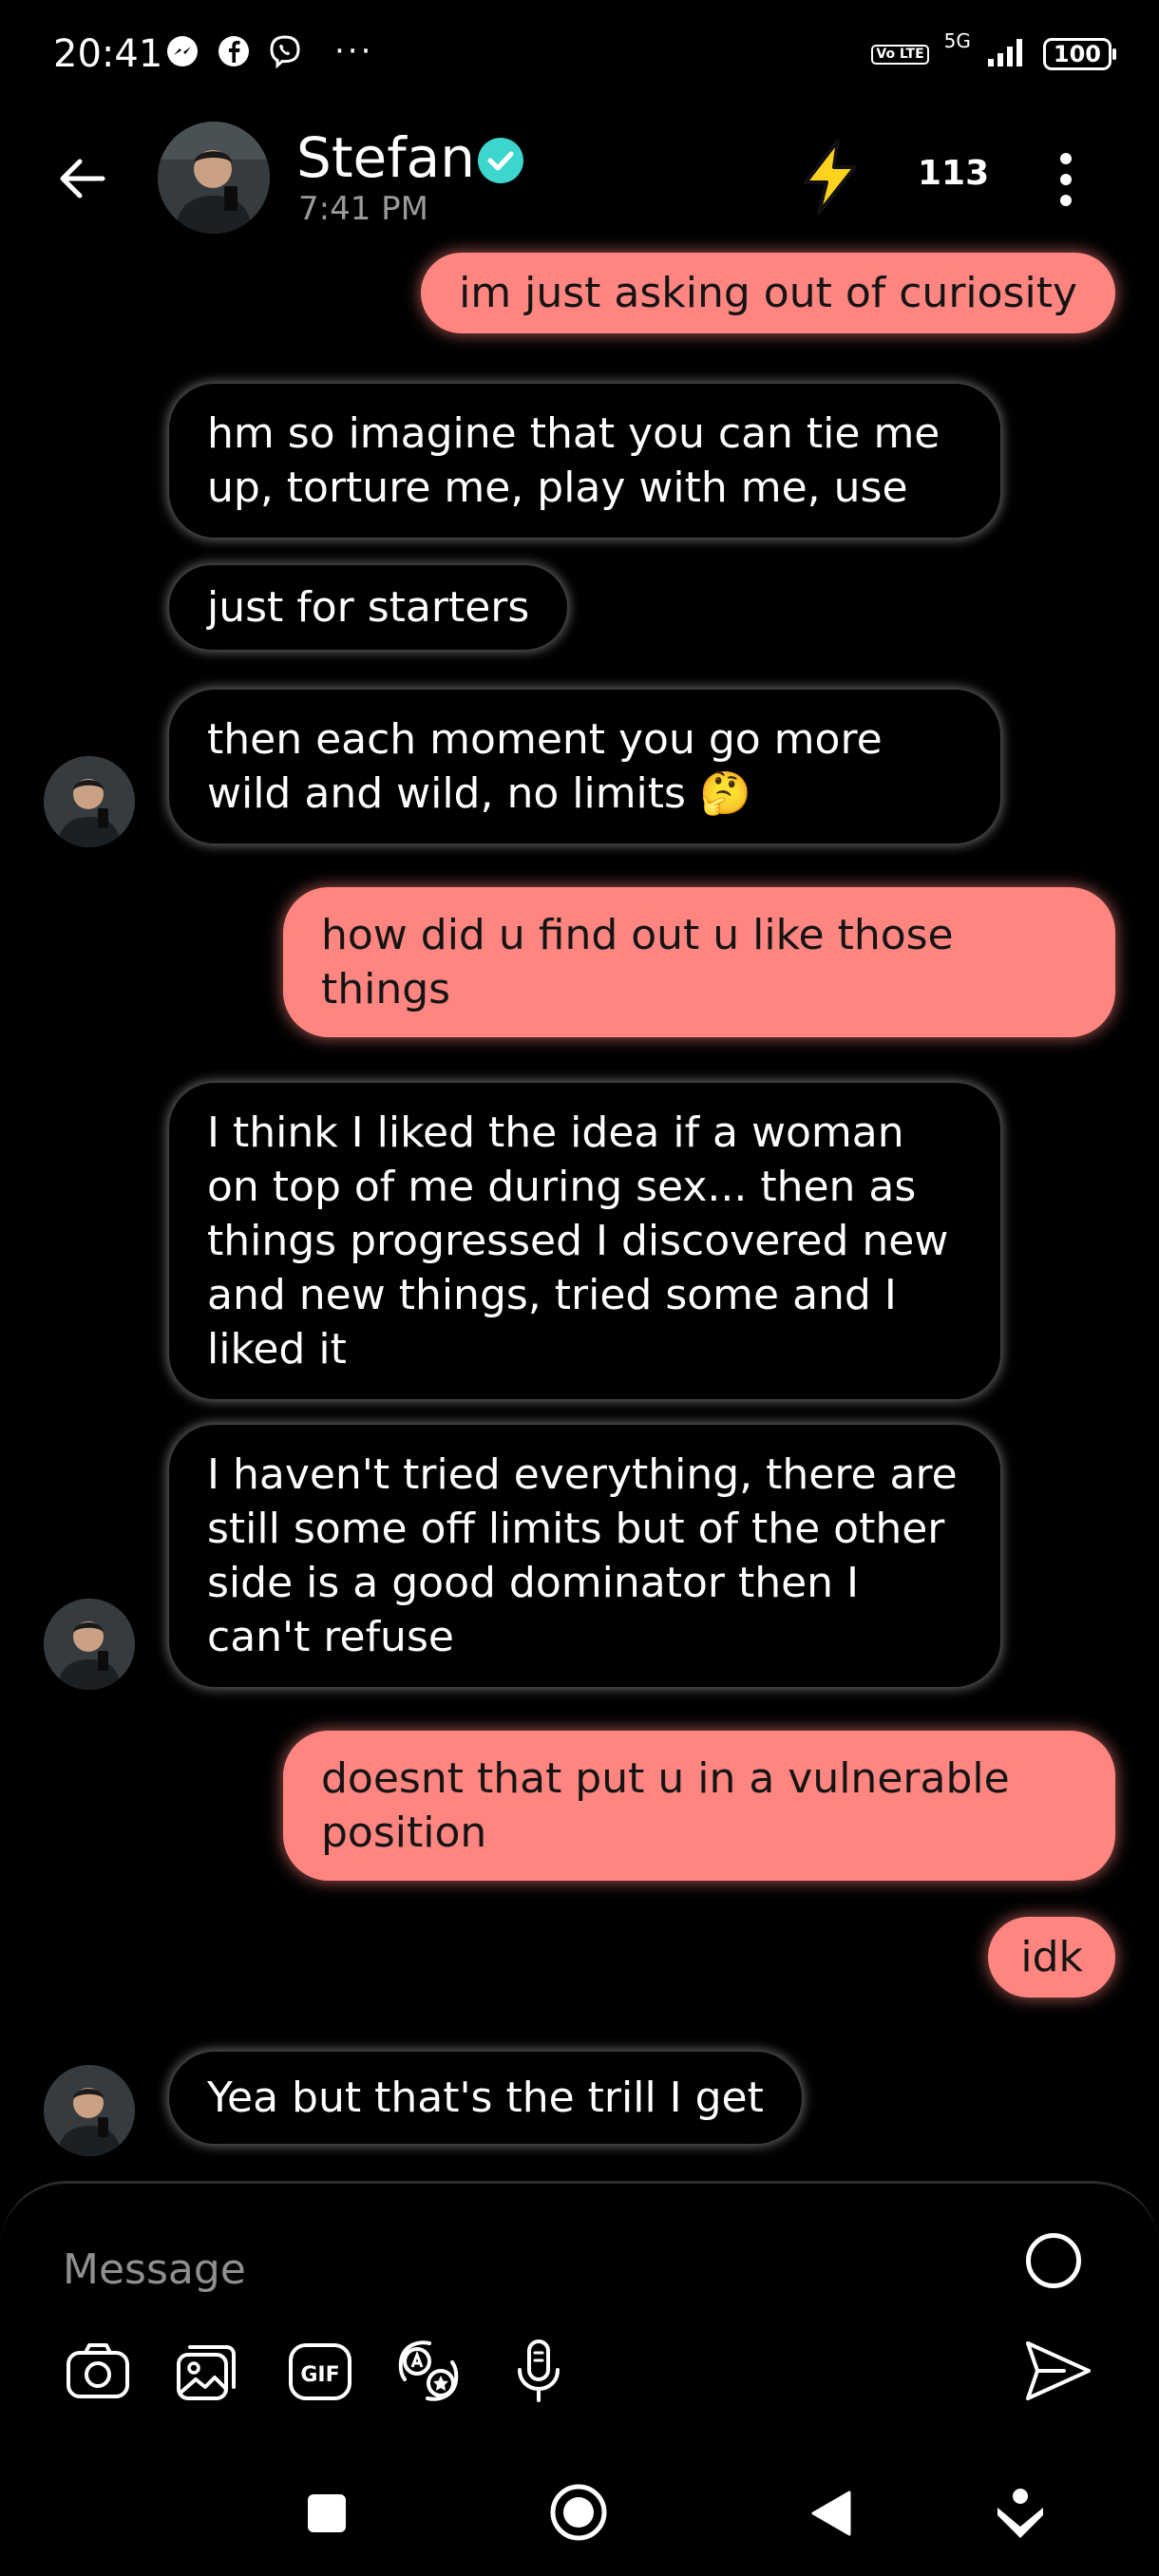 The height and width of the screenshot is (2576, 1159). What do you see at coordinates (319, 2375) in the screenshot?
I see `gif-label: GIF` at bounding box center [319, 2375].